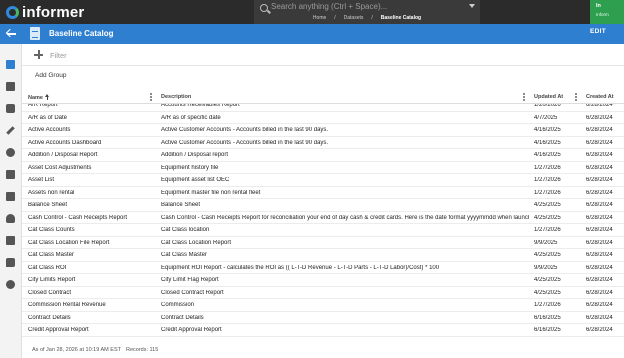  Describe the element at coordinates (323, 97) in the screenshot. I see `grid-header: Name Description Updated At Created At` at that location.